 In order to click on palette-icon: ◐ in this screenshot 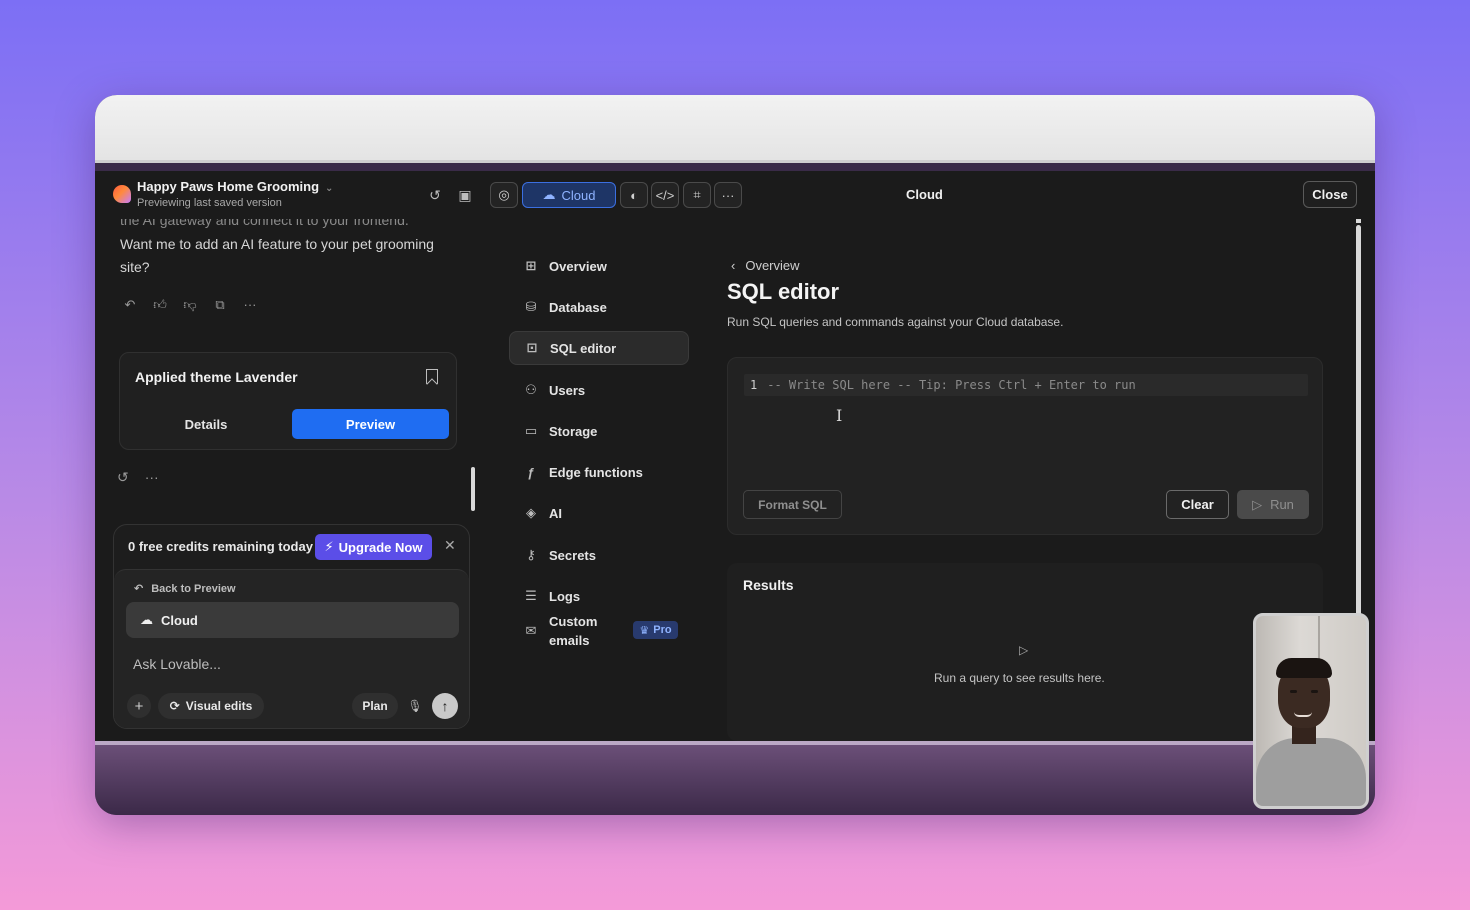, I will do `click(634, 195)`.